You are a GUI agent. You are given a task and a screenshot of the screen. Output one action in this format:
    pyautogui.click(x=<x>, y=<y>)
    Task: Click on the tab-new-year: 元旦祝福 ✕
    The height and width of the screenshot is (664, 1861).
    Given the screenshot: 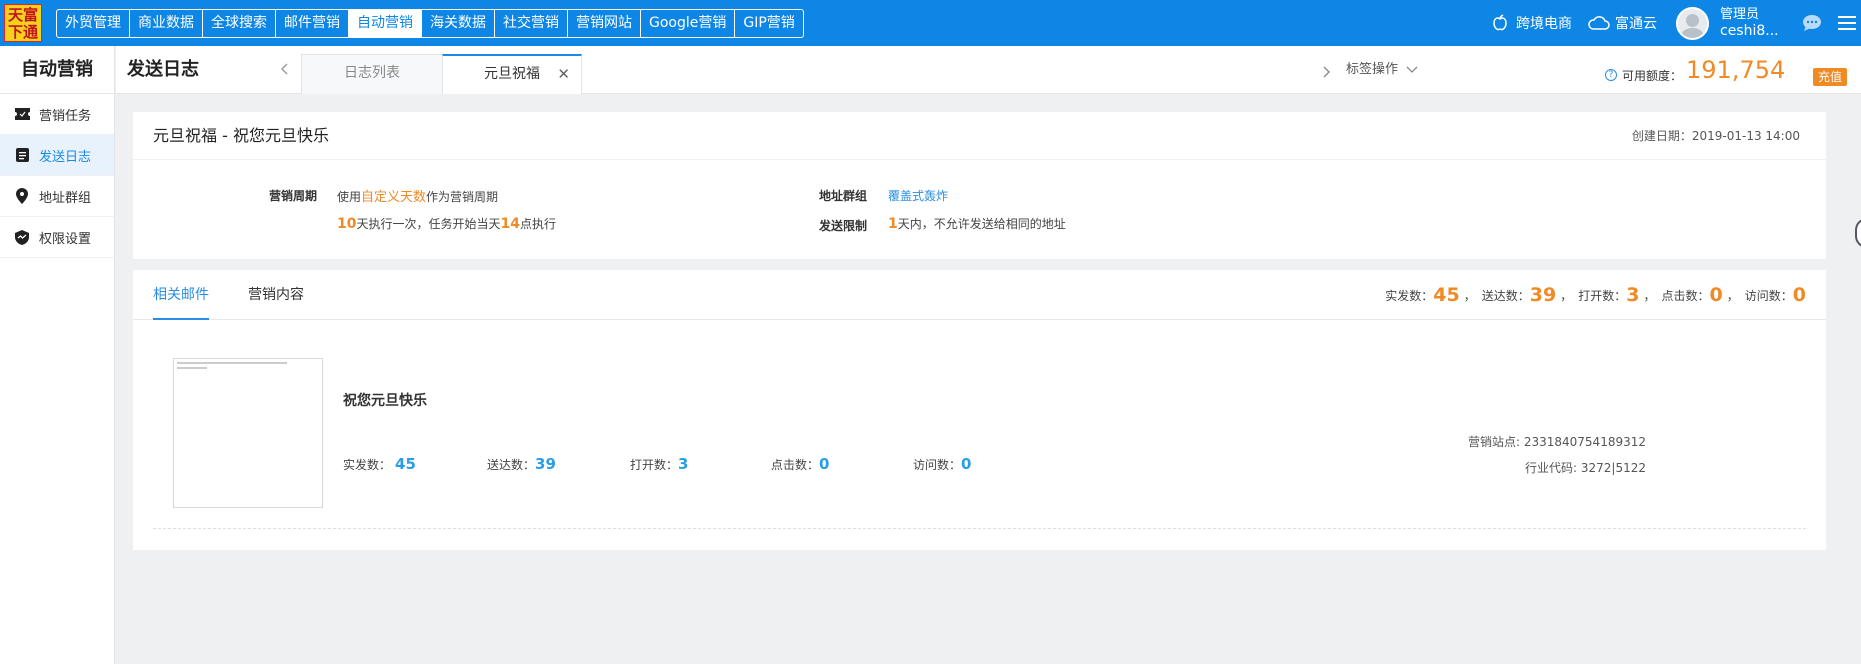 What is the action you would take?
    pyautogui.click(x=512, y=74)
    